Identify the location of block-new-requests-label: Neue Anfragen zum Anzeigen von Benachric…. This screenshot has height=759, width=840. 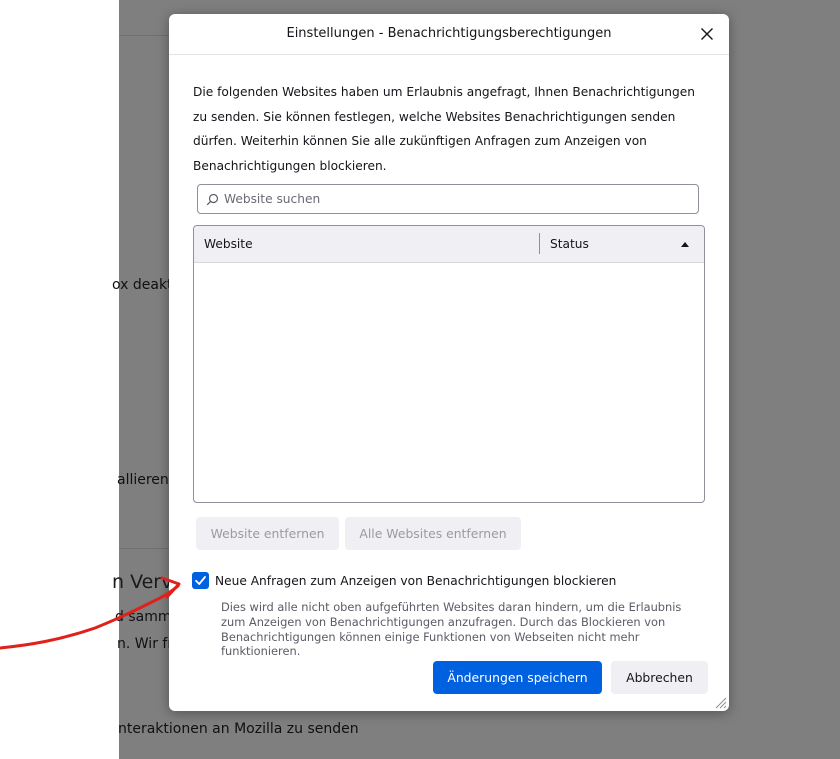
(415, 581).